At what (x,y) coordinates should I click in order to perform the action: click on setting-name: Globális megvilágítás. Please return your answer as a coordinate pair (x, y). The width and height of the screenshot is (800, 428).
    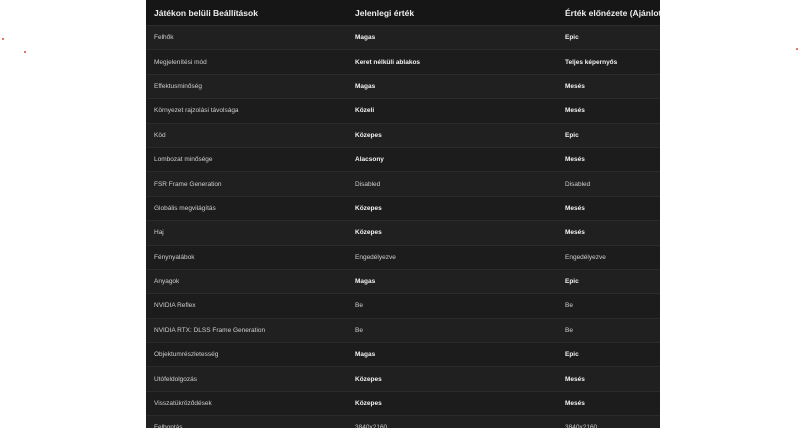
    Looking at the image, I should click on (185, 208).